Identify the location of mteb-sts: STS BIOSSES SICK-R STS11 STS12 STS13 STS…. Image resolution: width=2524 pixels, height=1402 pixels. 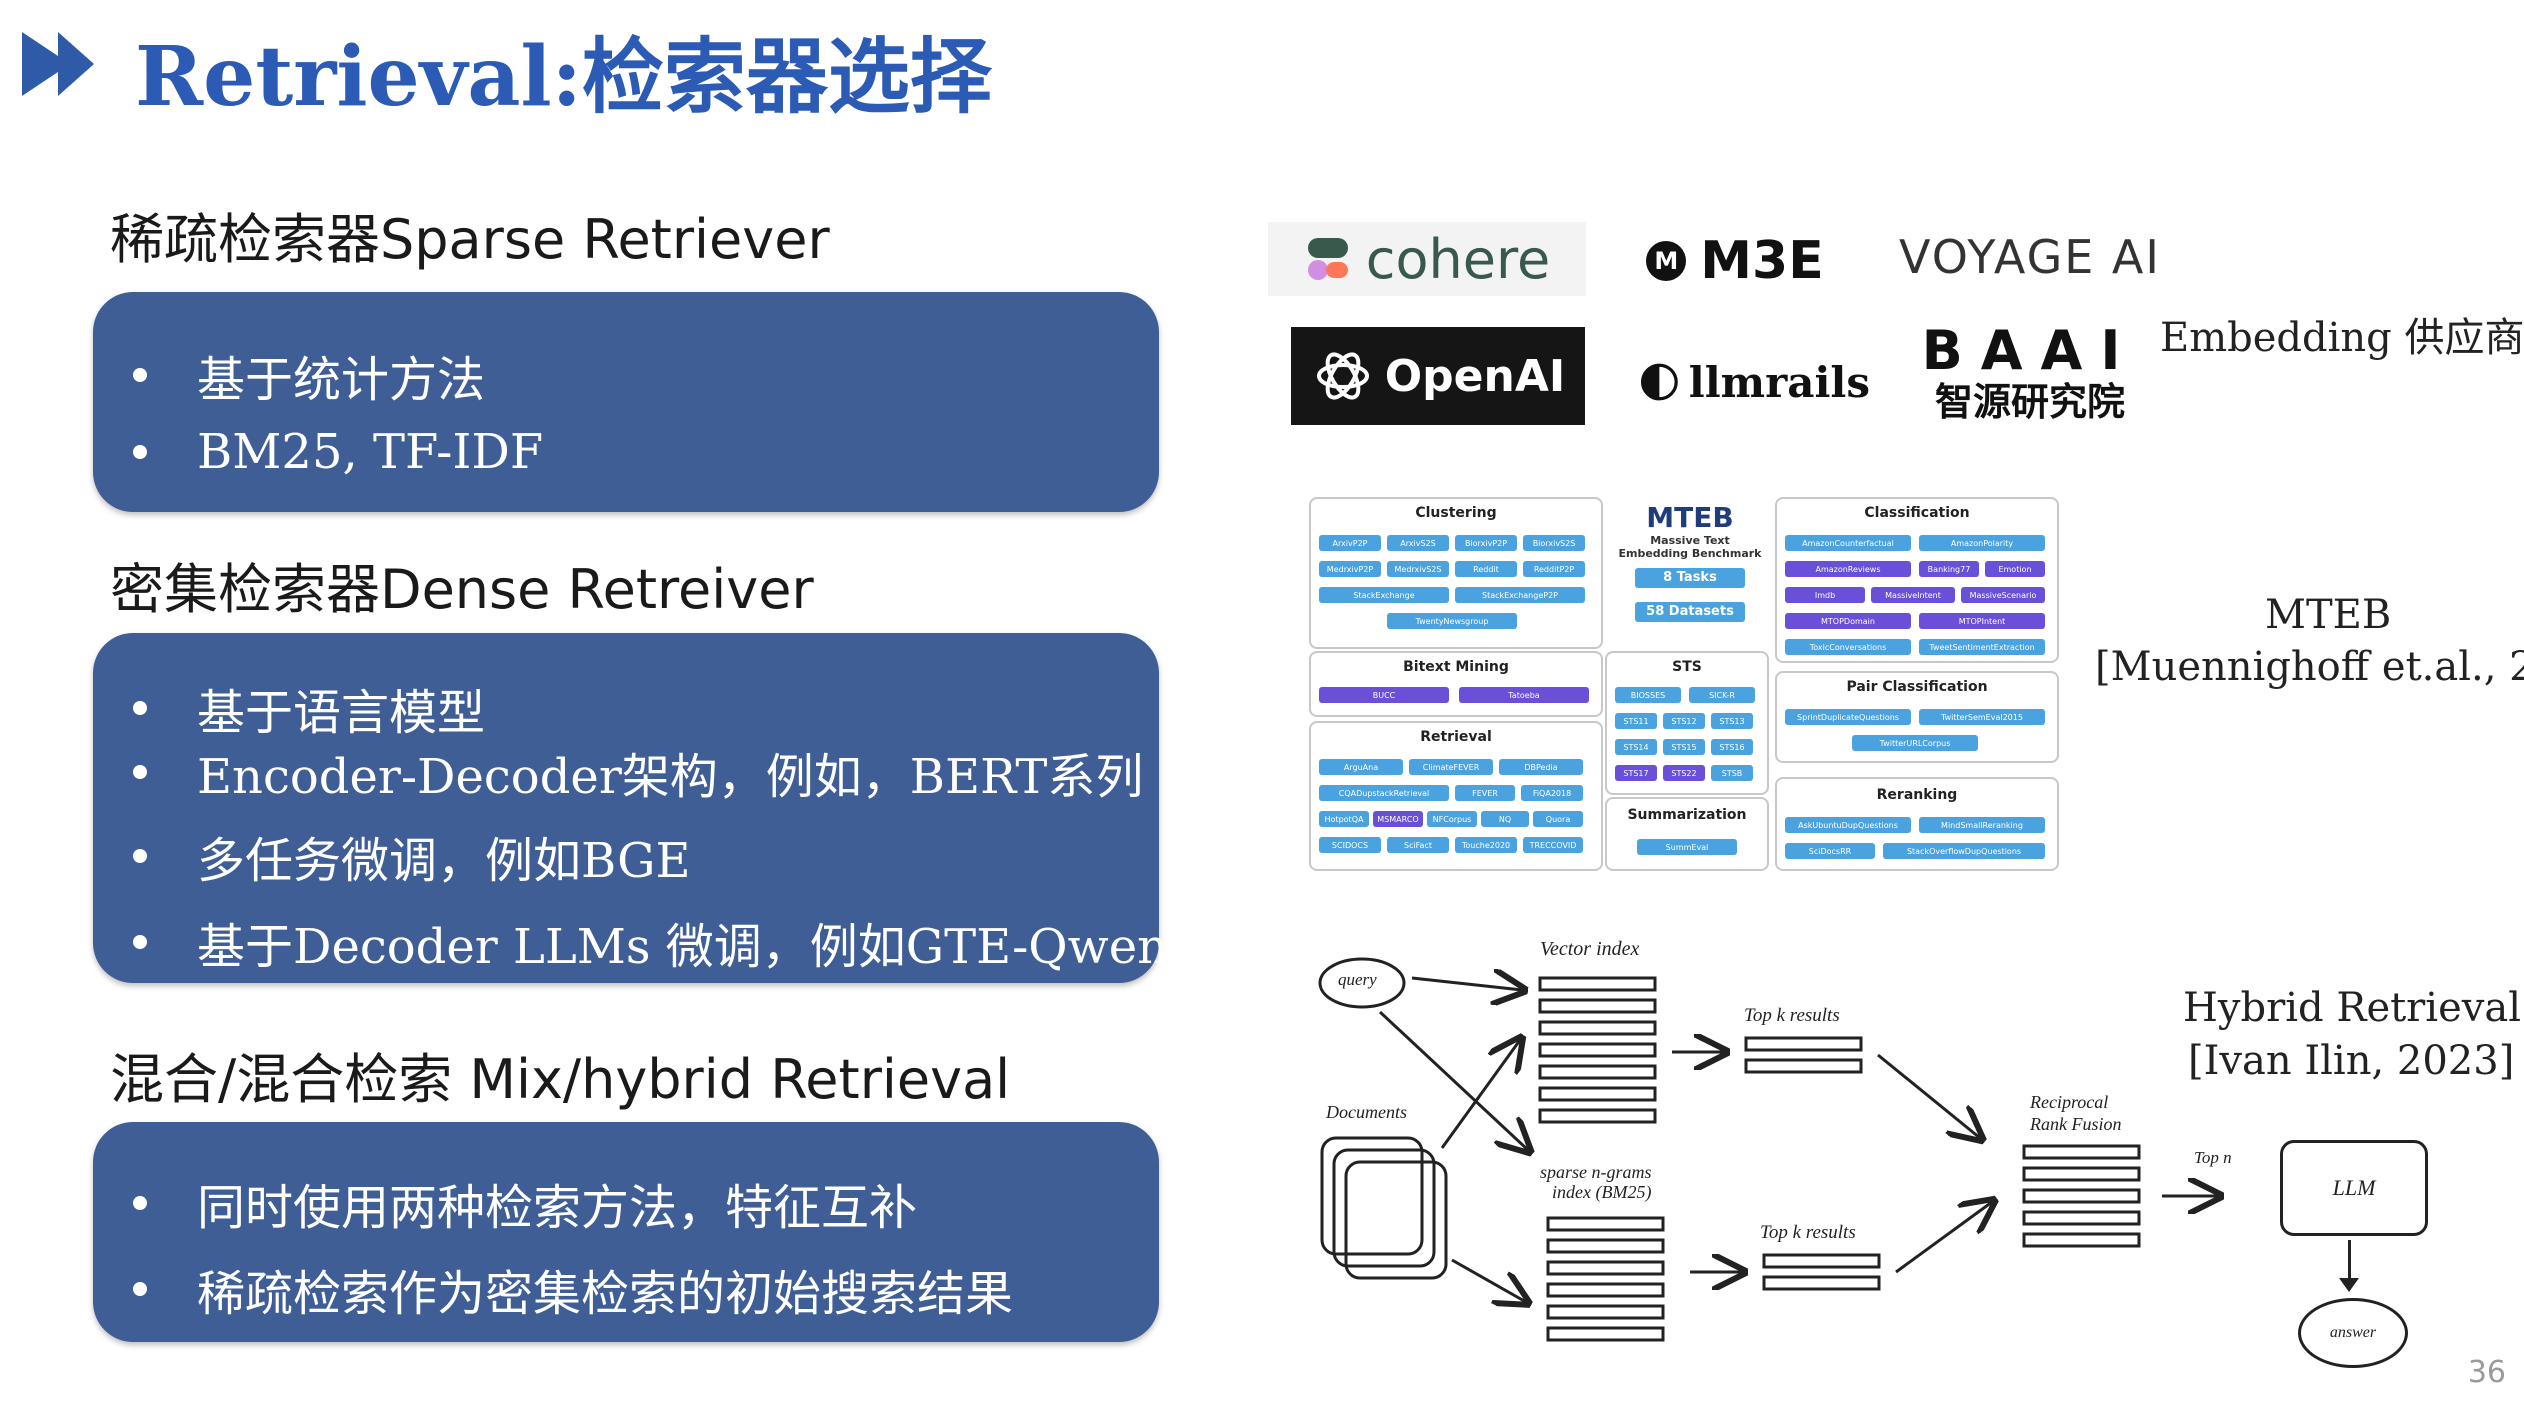
(1687, 723).